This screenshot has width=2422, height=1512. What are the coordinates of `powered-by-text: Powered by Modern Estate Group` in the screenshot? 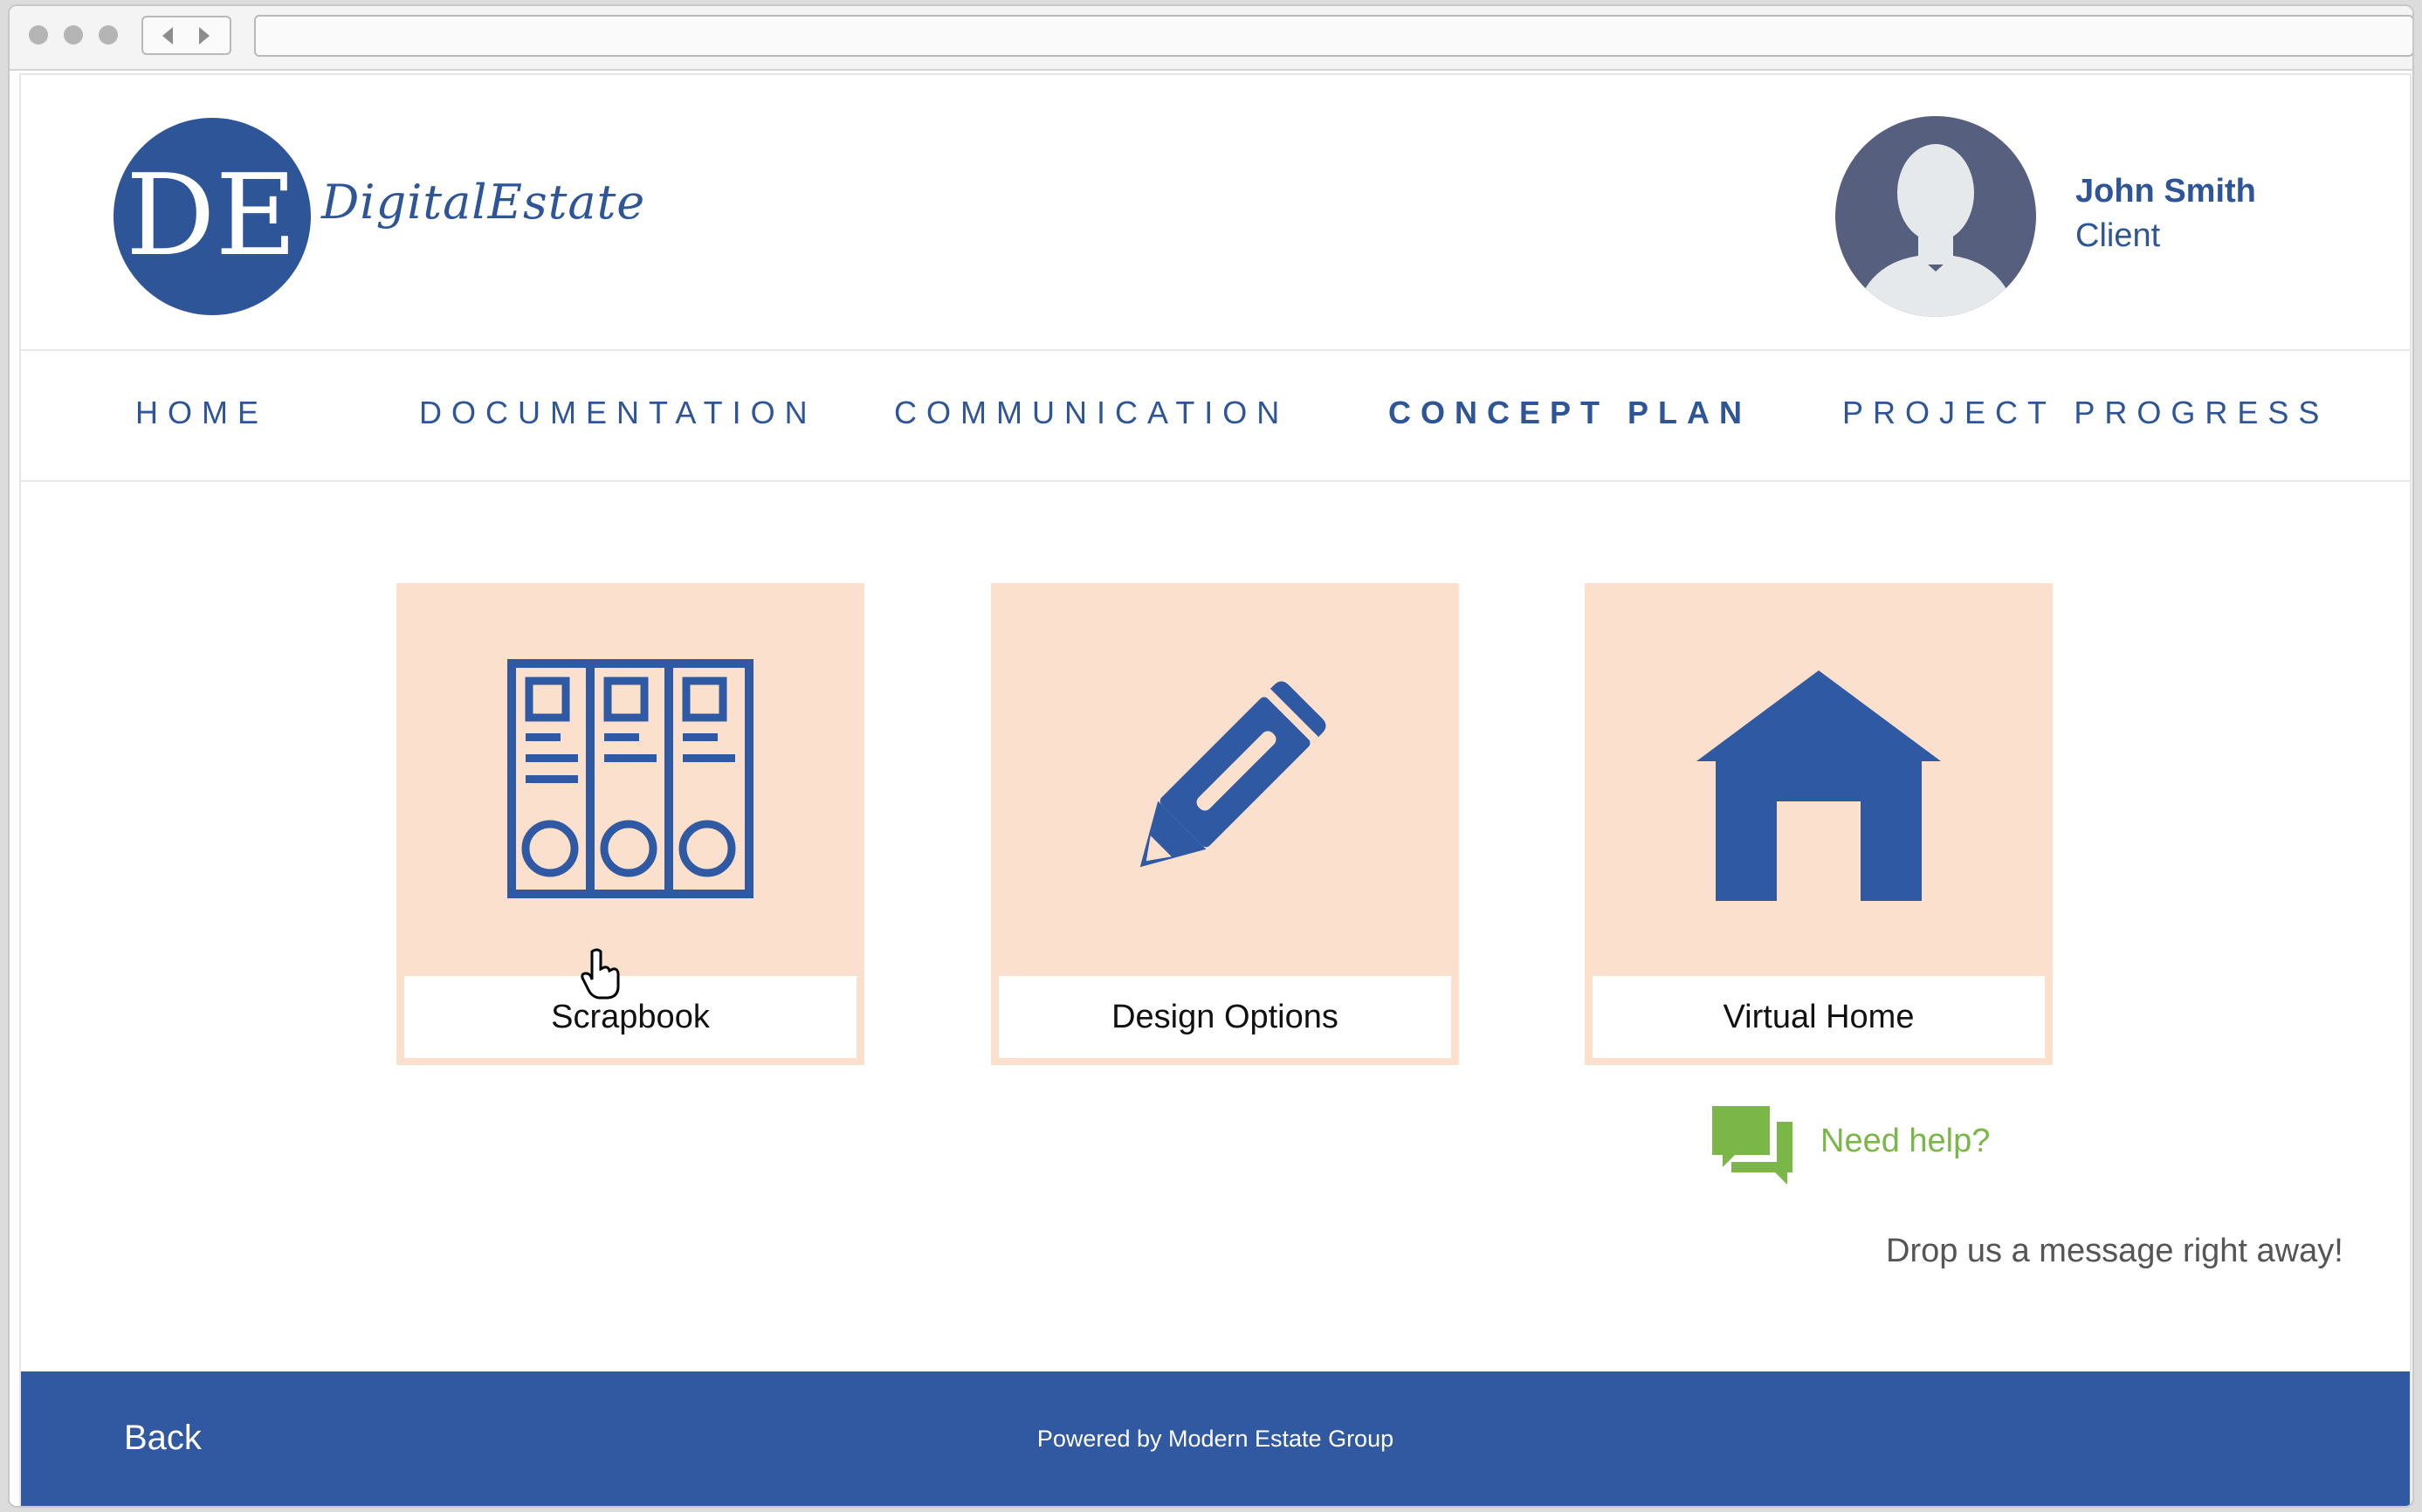 It's located at (1215, 1439).